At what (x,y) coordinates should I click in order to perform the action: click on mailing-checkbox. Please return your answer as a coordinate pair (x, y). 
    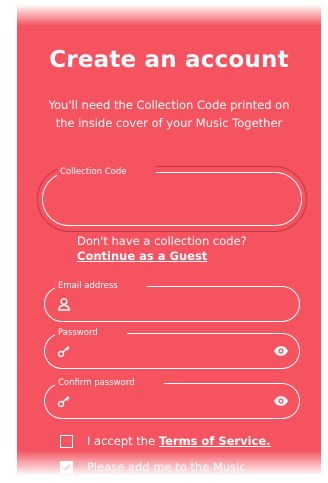
    Looking at the image, I should click on (66, 467).